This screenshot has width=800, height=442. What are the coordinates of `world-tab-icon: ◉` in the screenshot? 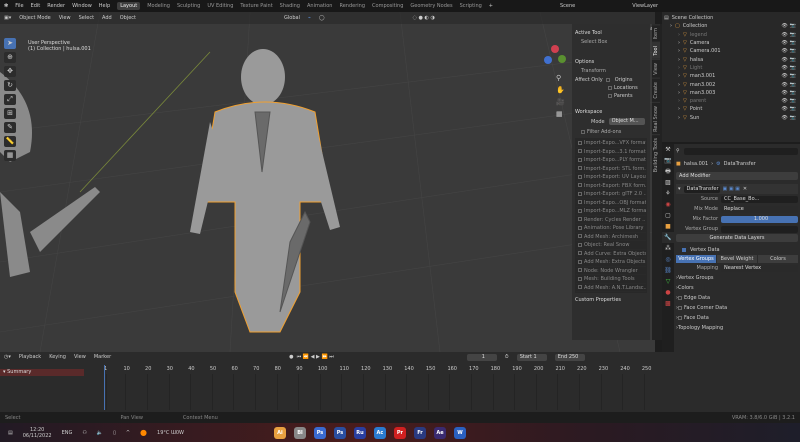 It's located at (668, 204).